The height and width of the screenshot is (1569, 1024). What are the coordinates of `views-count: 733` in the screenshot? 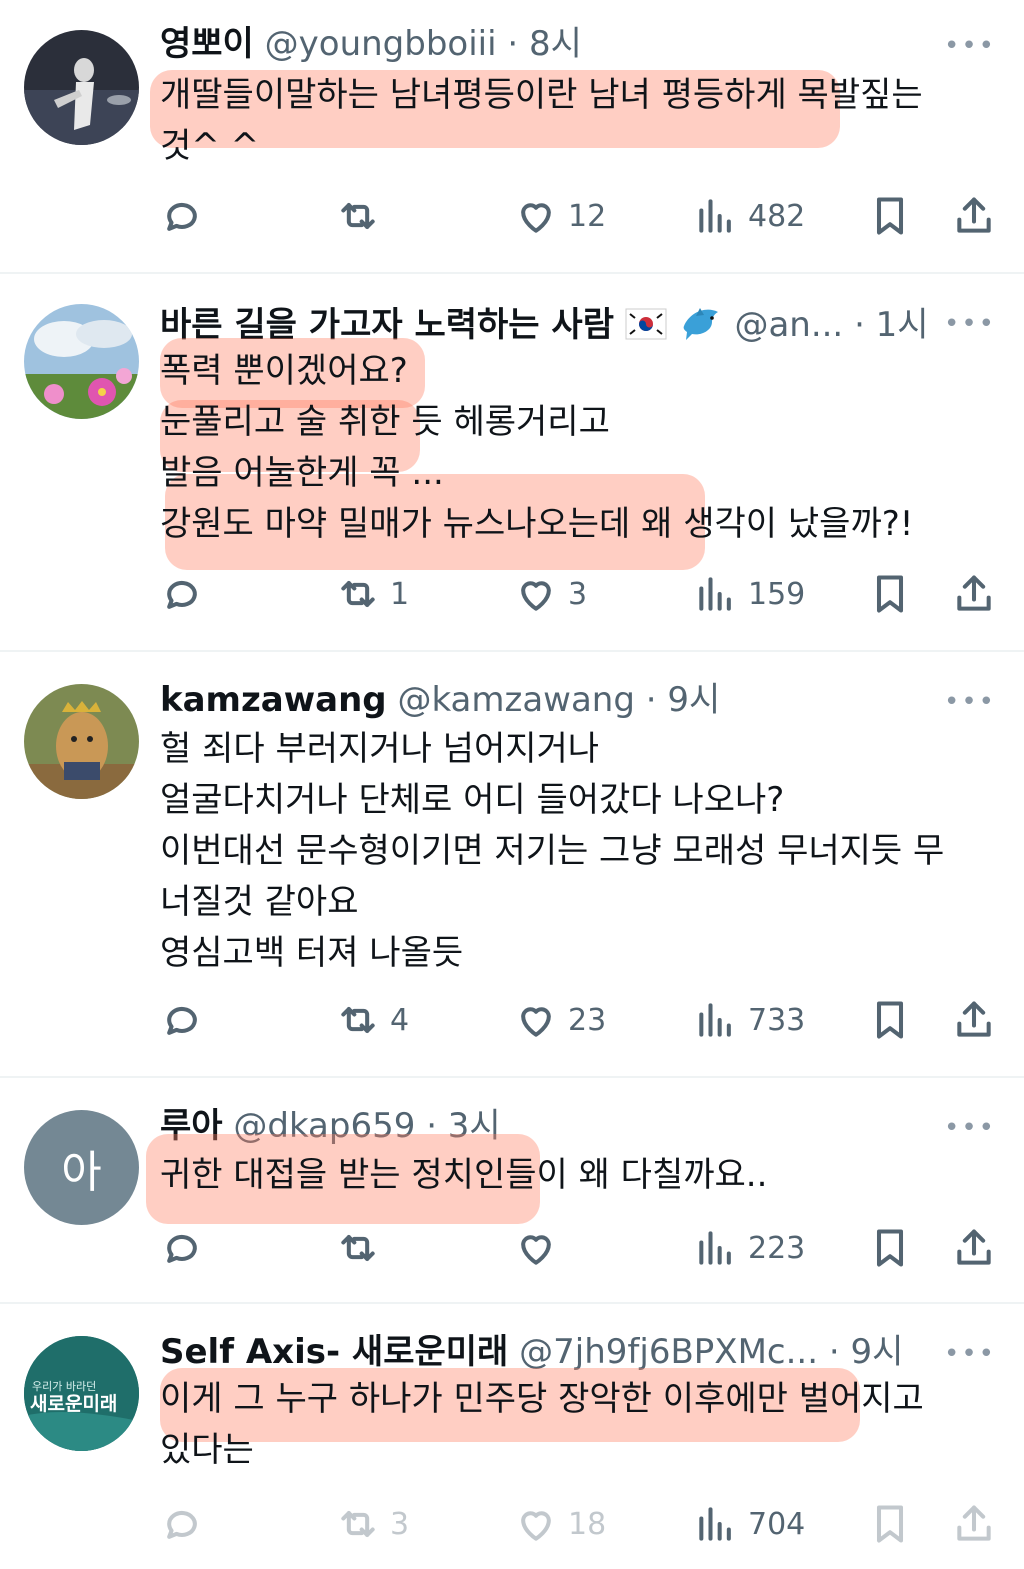 It's located at (777, 1020).